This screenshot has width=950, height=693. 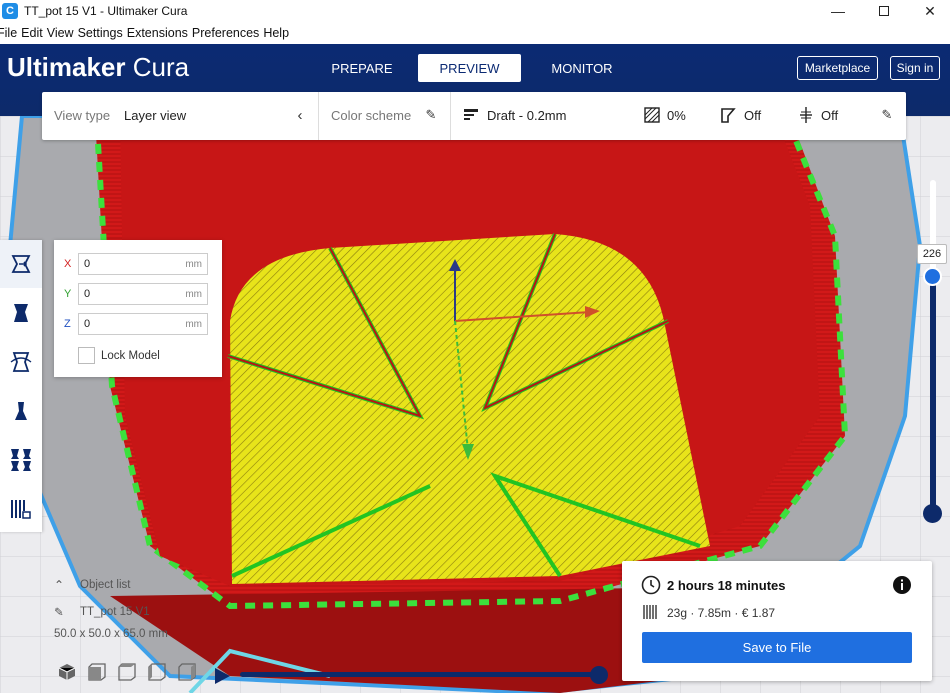 What do you see at coordinates (60, 33) in the screenshot?
I see `menu-view: View` at bounding box center [60, 33].